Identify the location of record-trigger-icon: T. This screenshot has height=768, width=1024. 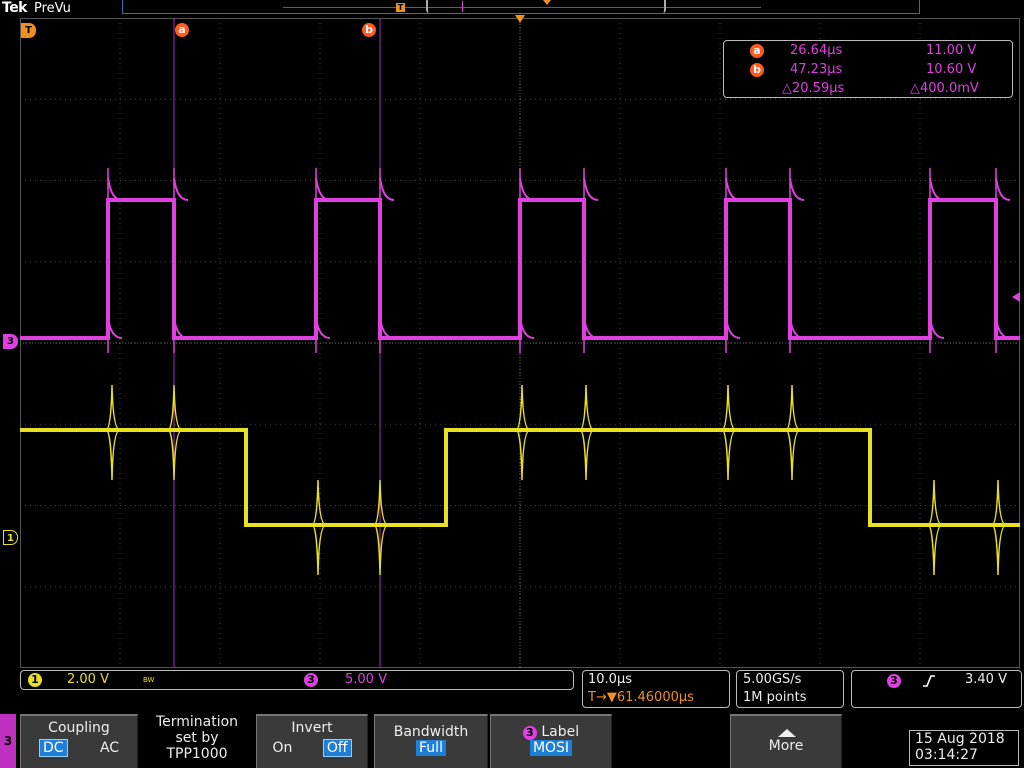
(400, 7).